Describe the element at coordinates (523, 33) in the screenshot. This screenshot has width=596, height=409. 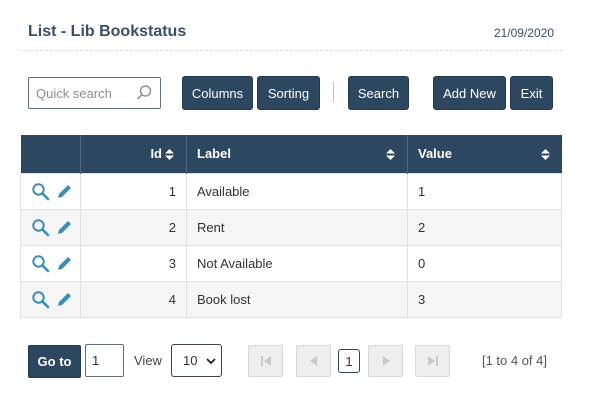
I see `page-date: 21/09/2020` at that location.